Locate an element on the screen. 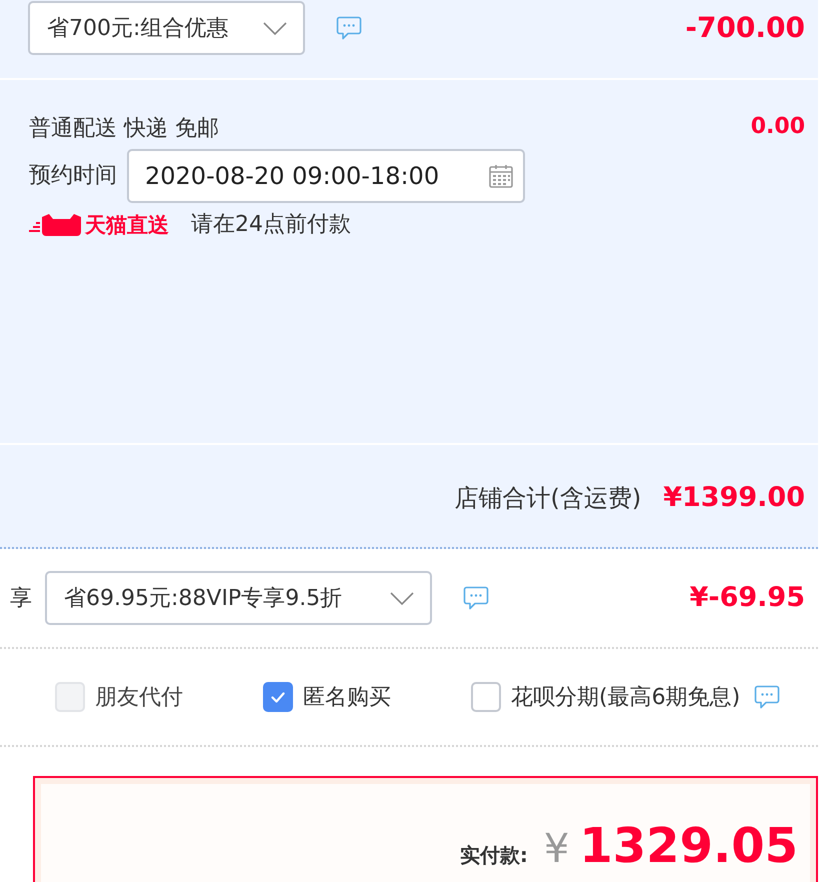  delivery-method: 普通配送 快递 免邮 is located at coordinates (124, 129).